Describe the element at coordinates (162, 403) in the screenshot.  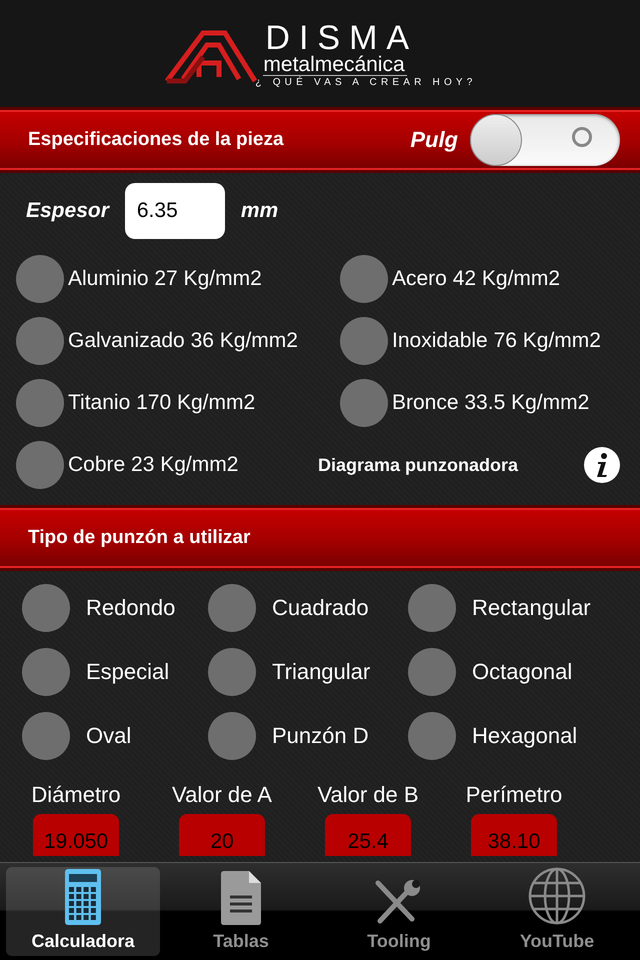
I see `option-label: Titanio 170 Kg/mm2` at that location.